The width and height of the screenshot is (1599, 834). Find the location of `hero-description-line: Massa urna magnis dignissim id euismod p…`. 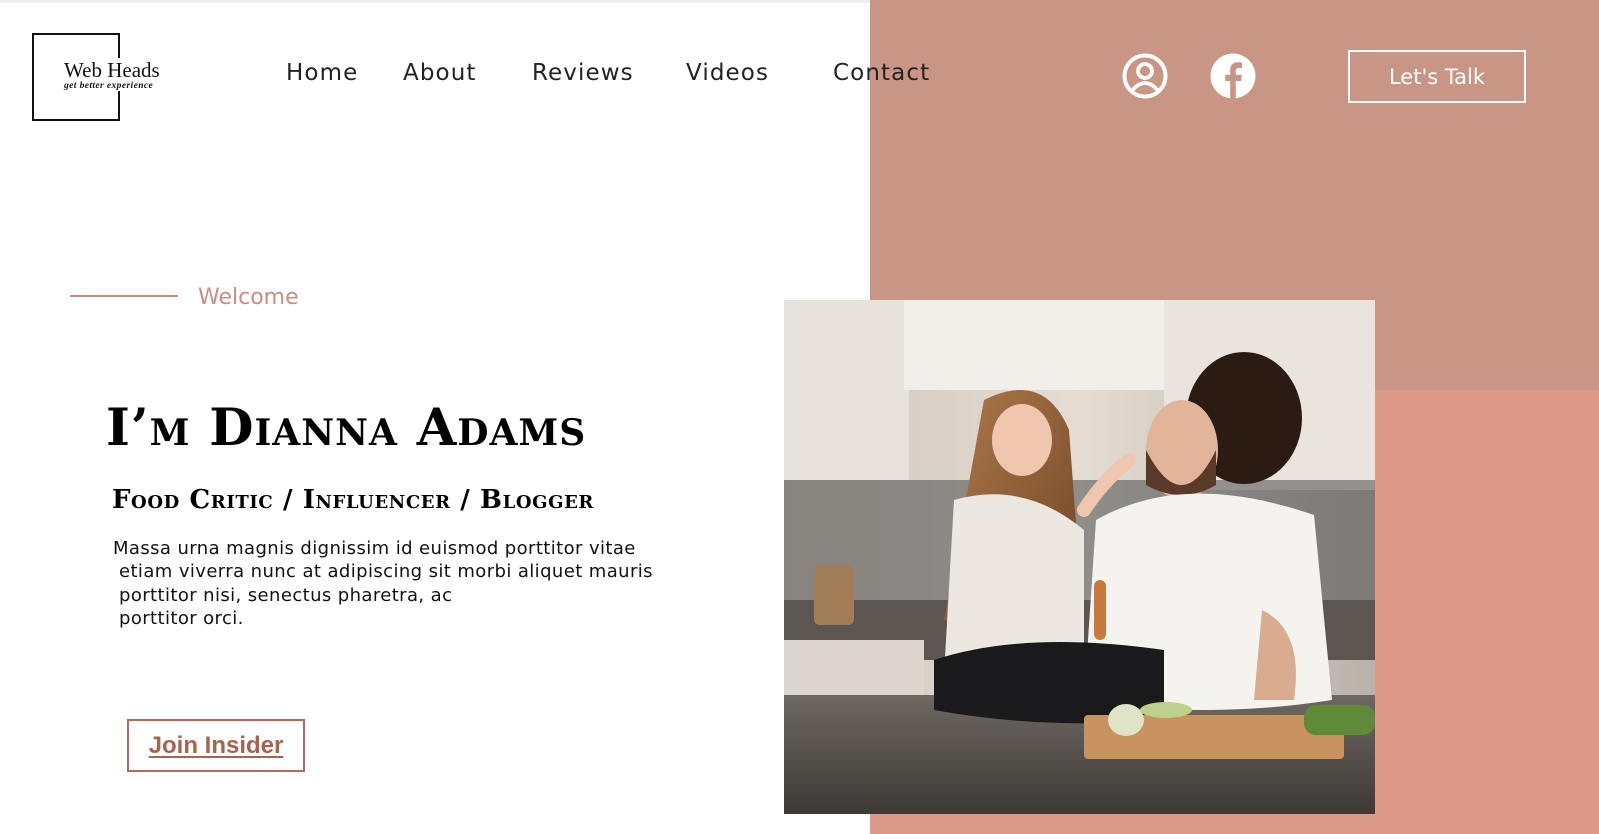

hero-description-line: Massa urna magnis dignissim id euismod p… is located at coordinates (374, 548).